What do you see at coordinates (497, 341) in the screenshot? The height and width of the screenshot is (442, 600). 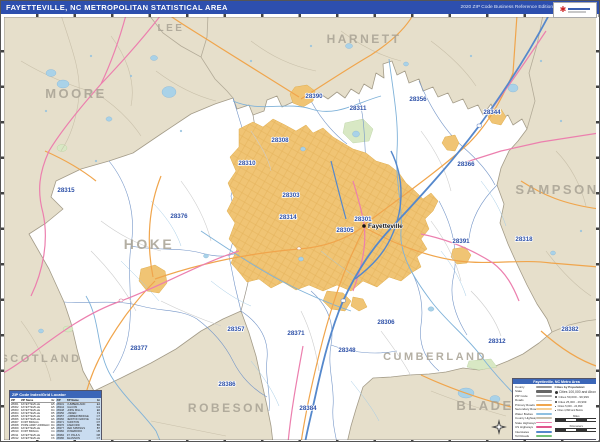 I see `zip-label: 28312` at bounding box center [497, 341].